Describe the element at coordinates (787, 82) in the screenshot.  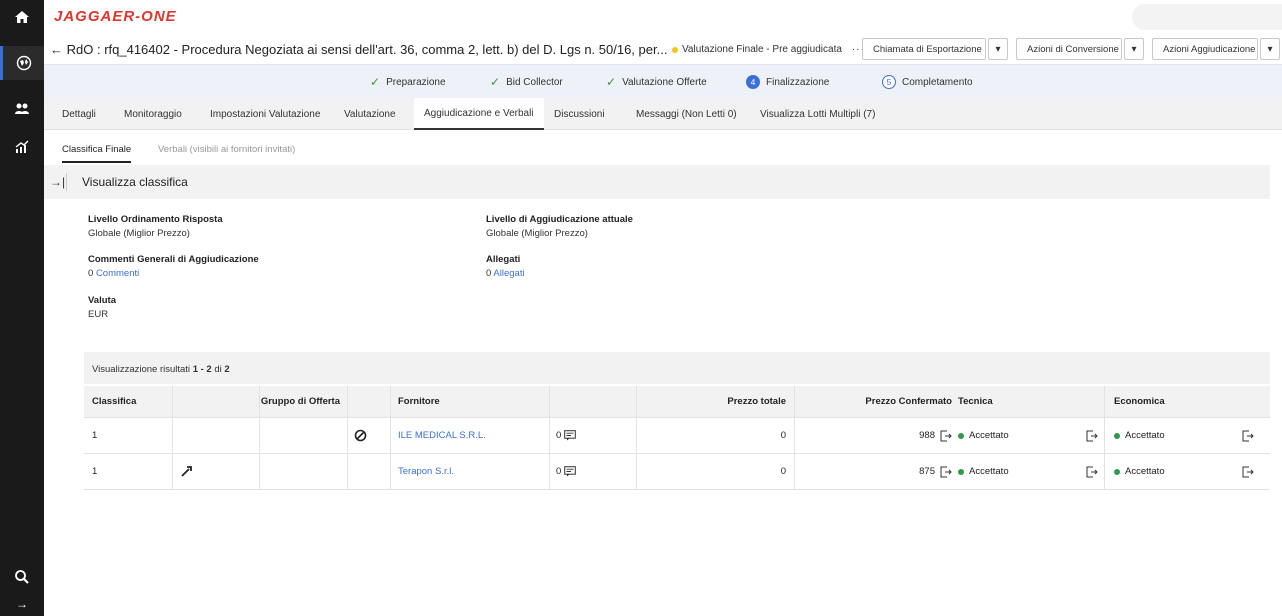
I see `step-finalizzazione: 4 Finalizzazione` at that location.